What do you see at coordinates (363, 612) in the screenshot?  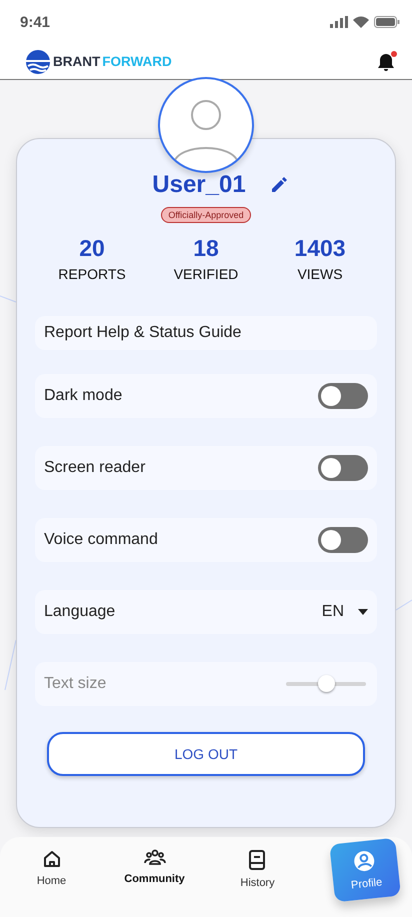 I see `caret-icon` at bounding box center [363, 612].